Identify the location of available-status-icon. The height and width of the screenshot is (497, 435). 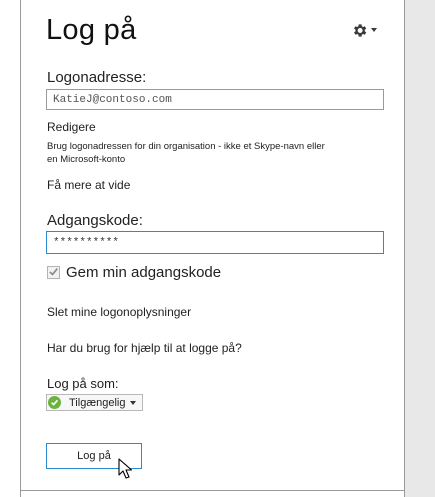
(54, 402).